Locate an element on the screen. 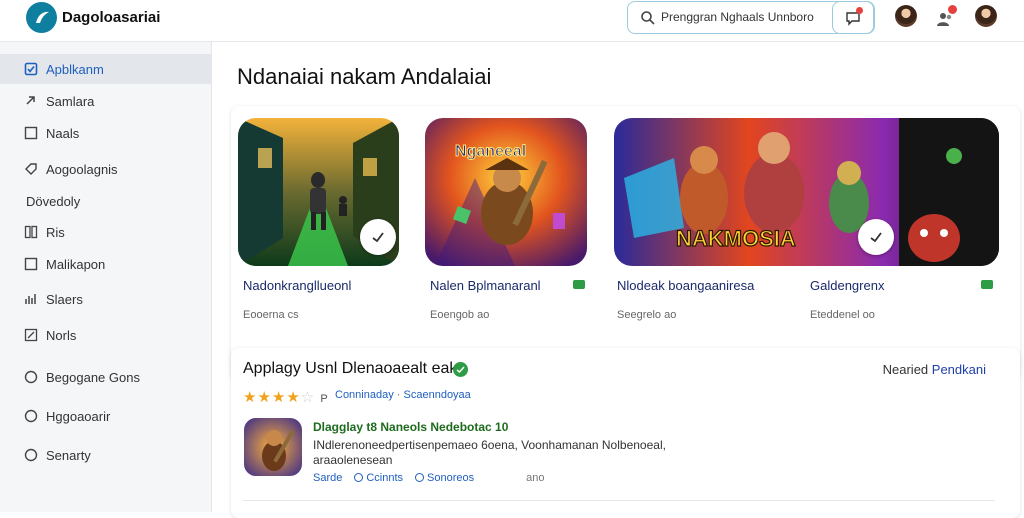 The width and height of the screenshot is (1024, 518). action-share: Sarde is located at coordinates (327, 478).